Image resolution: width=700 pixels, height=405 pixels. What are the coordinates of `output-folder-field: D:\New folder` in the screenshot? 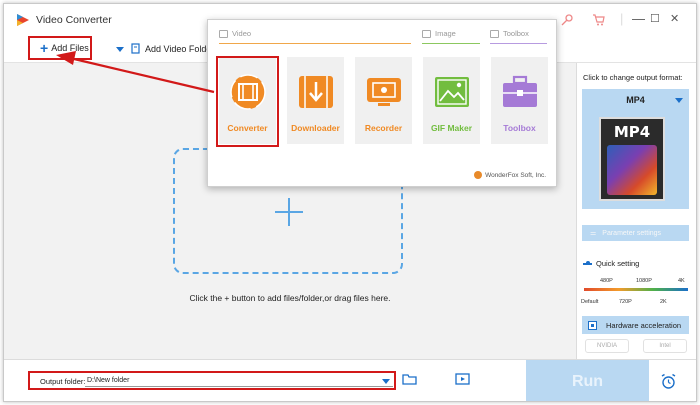 It's located at (239, 381).